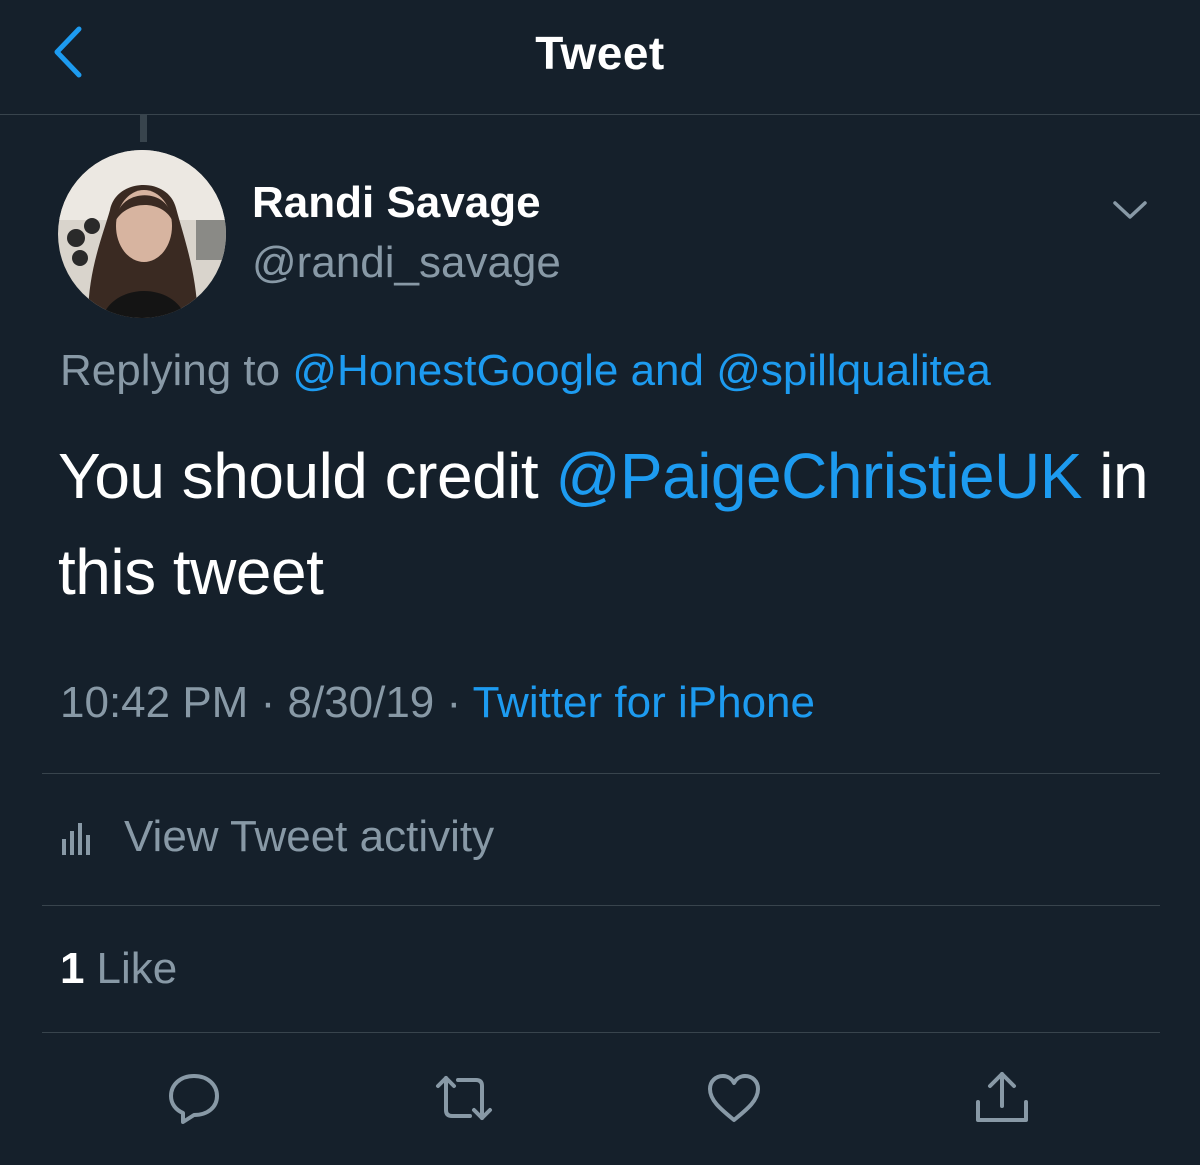  I want to click on chevron-down-icon, so click(1130, 210).